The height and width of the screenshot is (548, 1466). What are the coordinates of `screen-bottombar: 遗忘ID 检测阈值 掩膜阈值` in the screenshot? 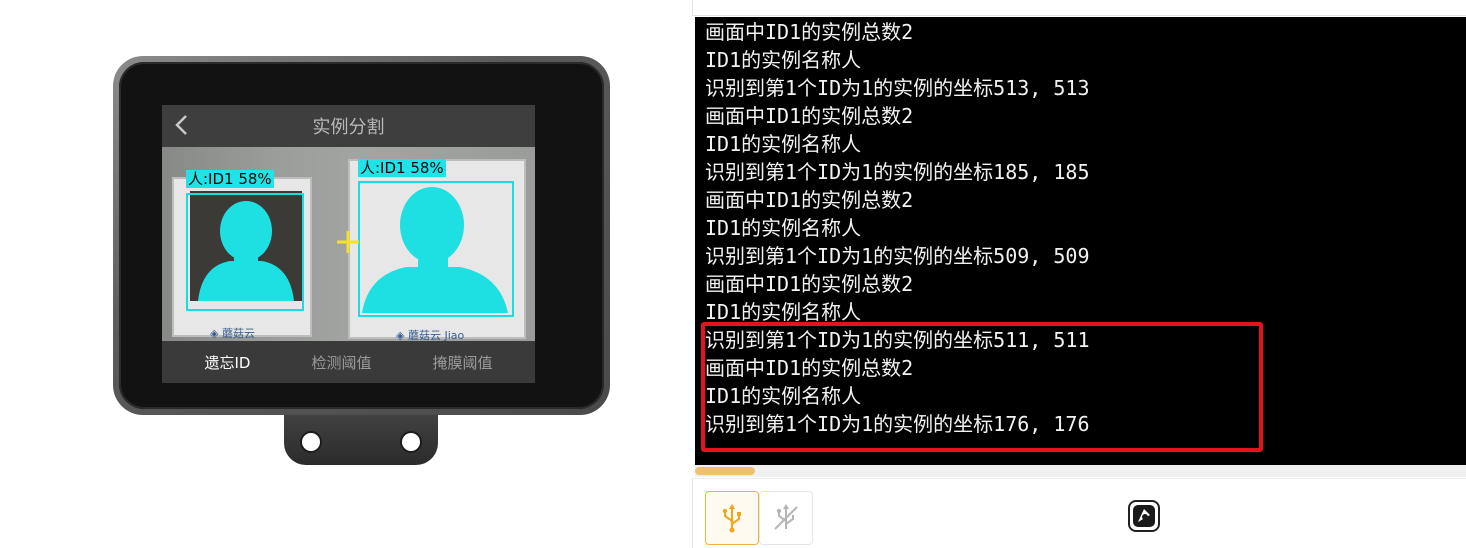 It's located at (348, 362).